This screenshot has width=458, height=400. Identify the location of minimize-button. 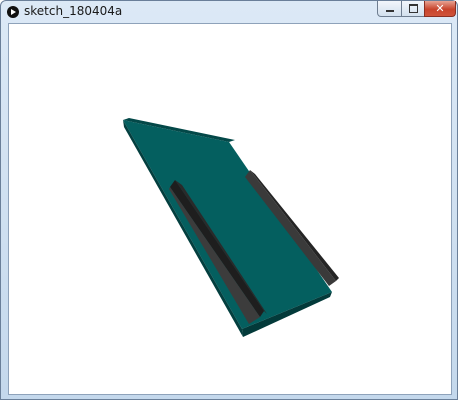
(389, 9).